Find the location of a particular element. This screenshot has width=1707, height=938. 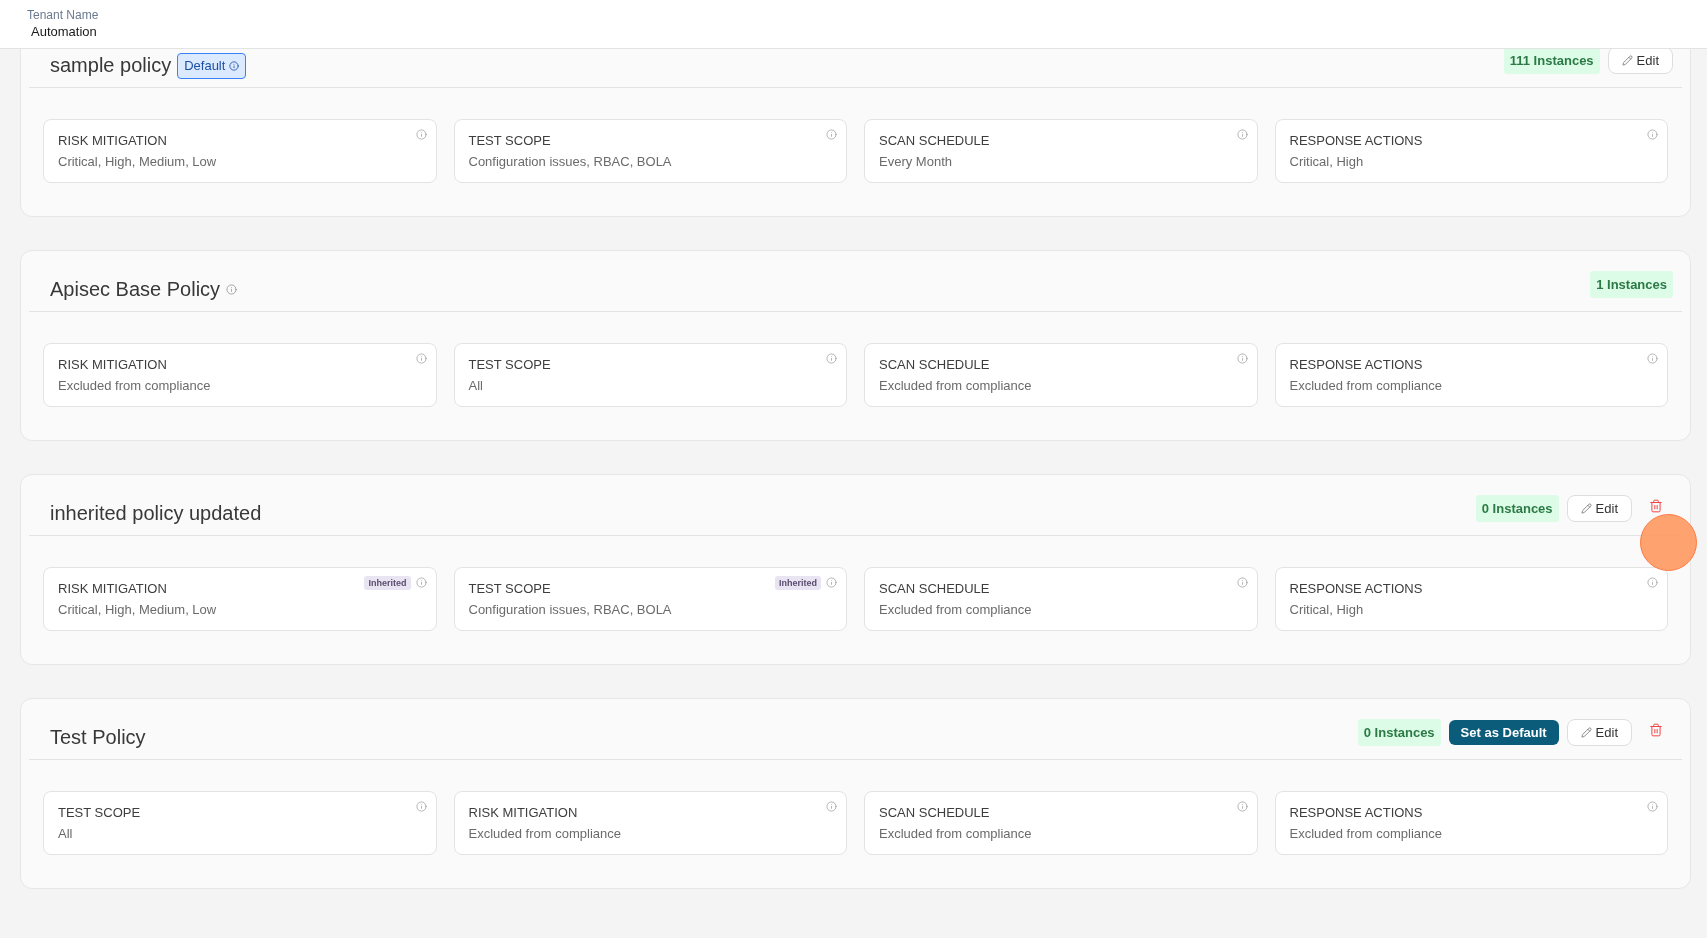

tenant-name-label: Tenant Name is located at coordinates (63, 15).